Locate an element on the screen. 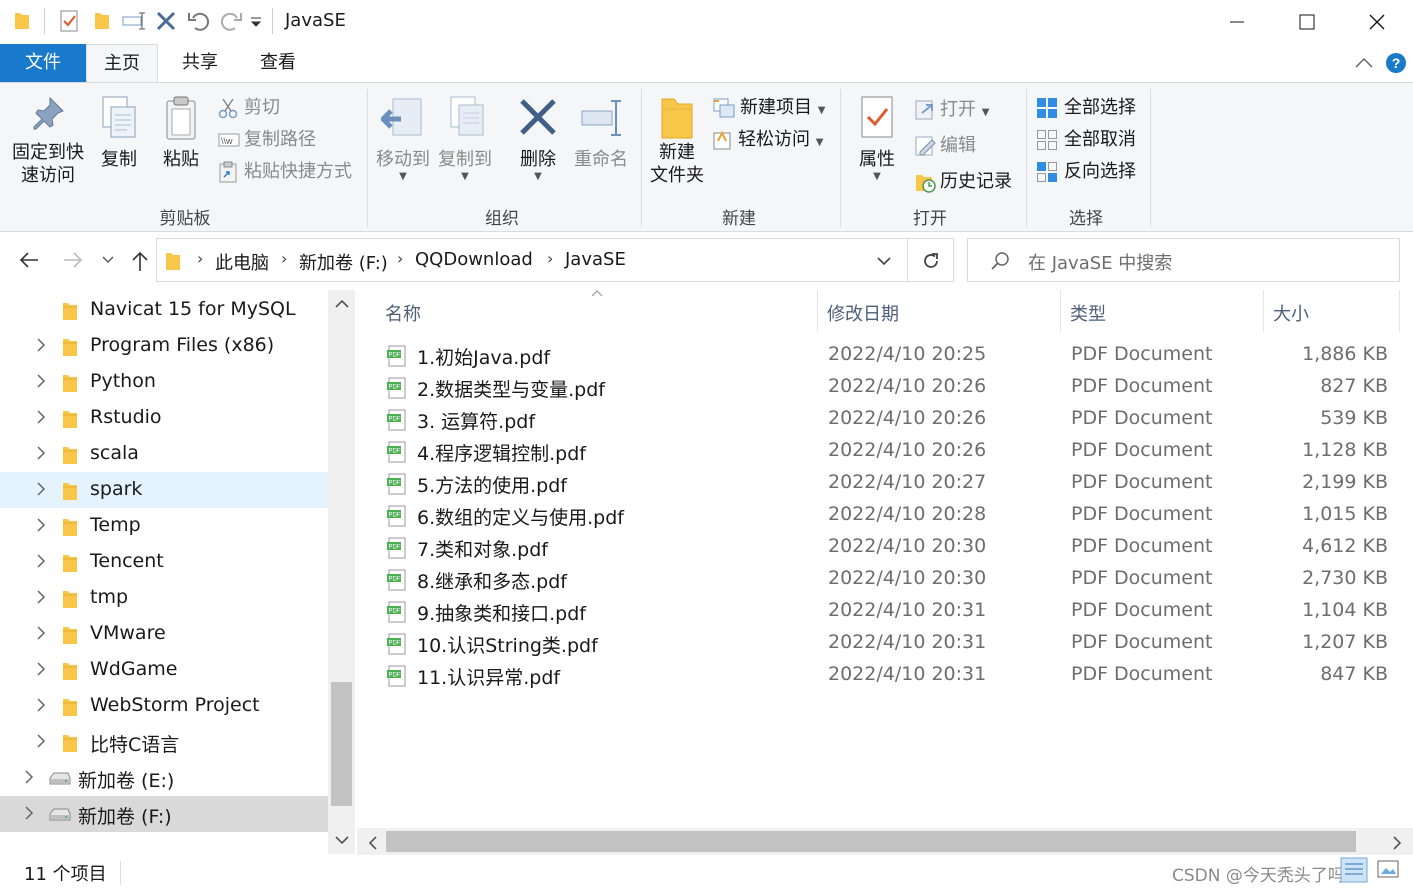  scroll-right-icon is located at coordinates (1398, 843).